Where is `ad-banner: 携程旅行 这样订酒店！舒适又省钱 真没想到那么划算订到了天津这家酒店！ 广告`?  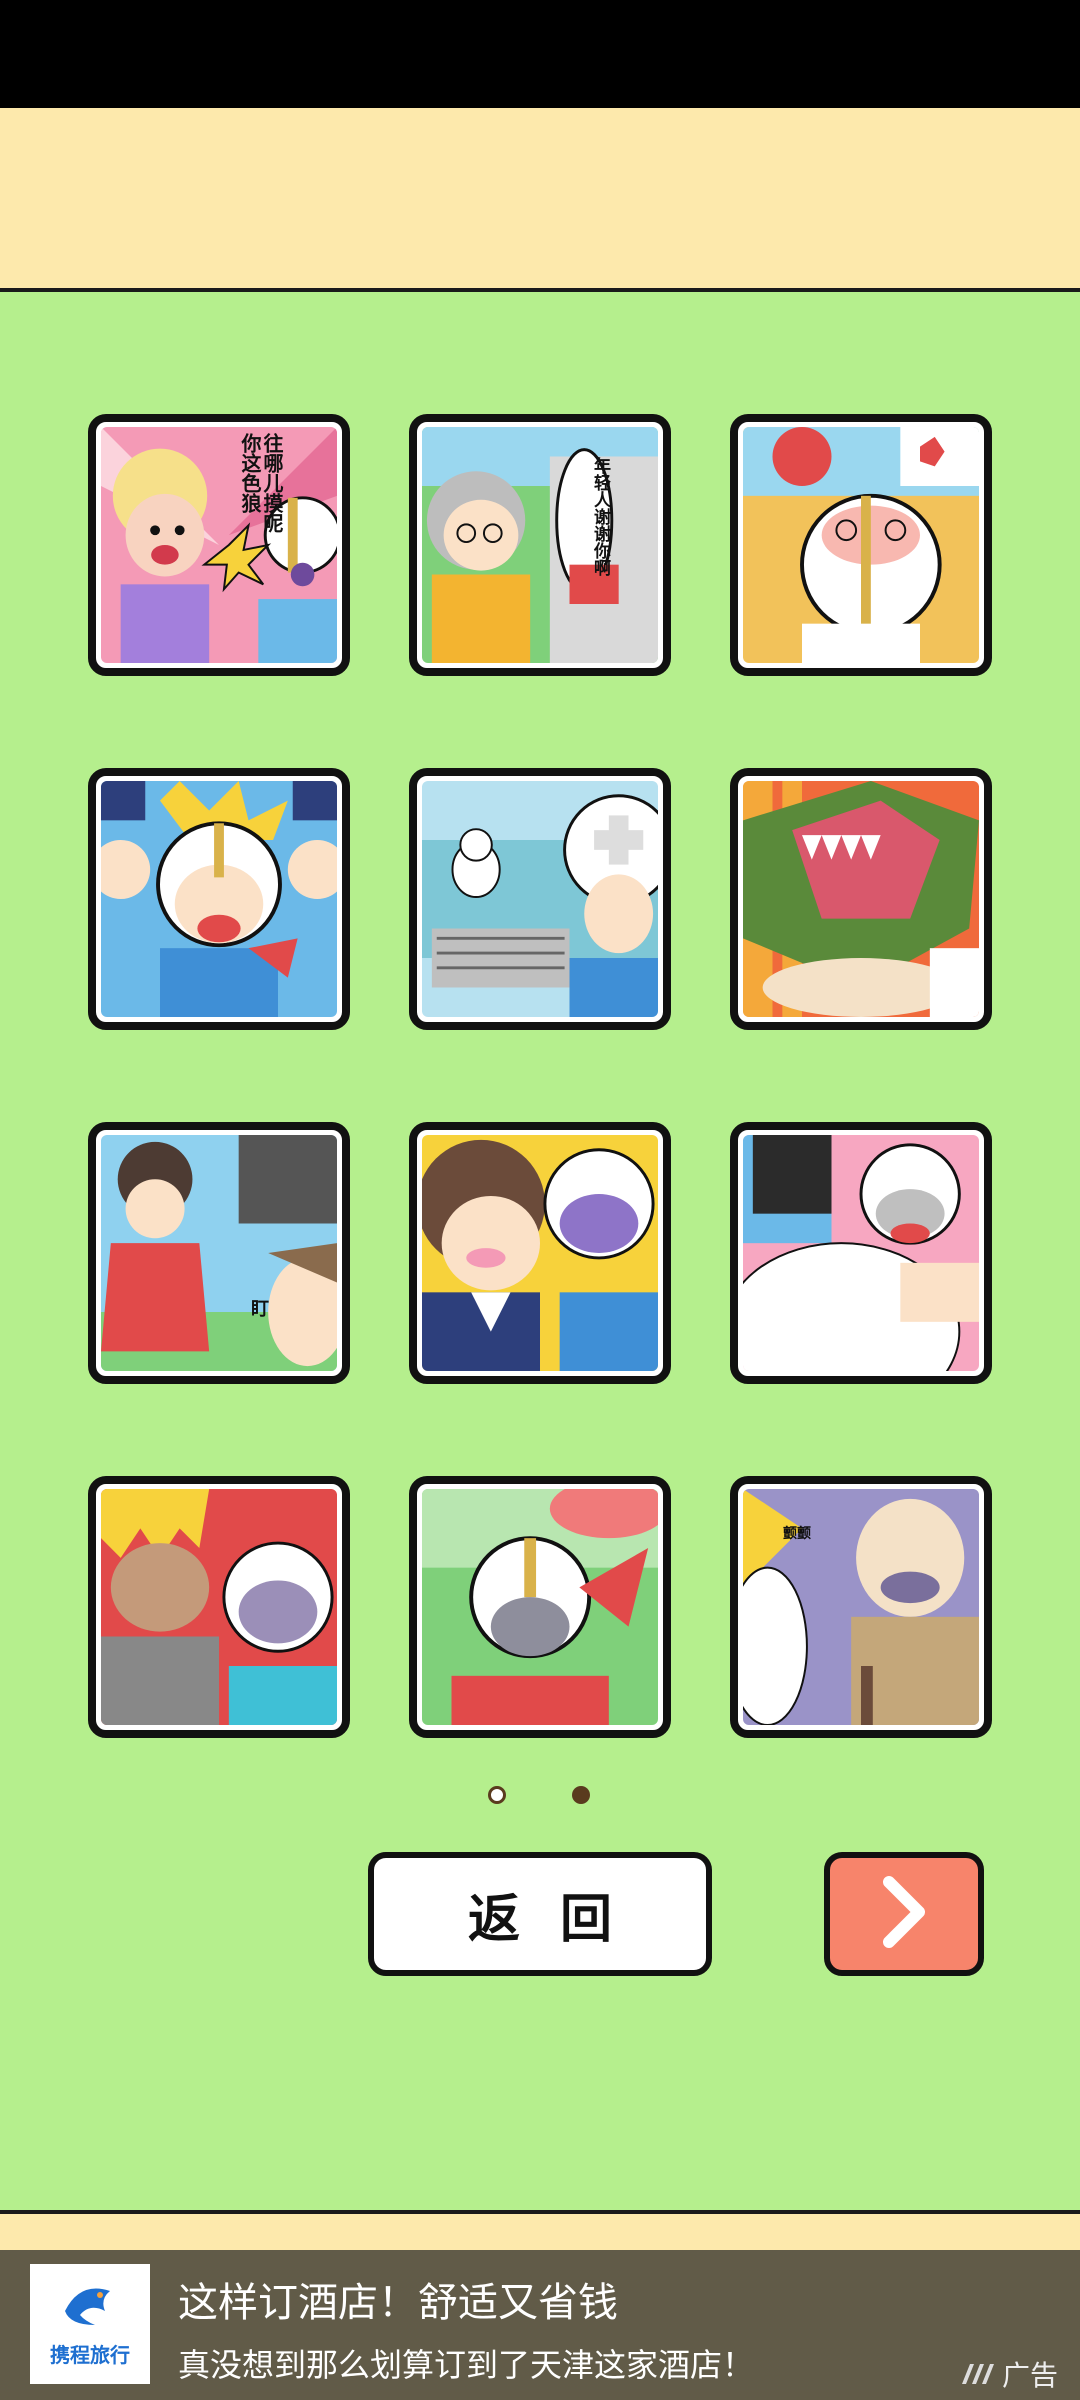
ad-banner: 携程旅行 这样订酒店！舒适又省钱 真没想到那么划算订到了天津这家酒店！ 广告 is located at coordinates (540, 2325).